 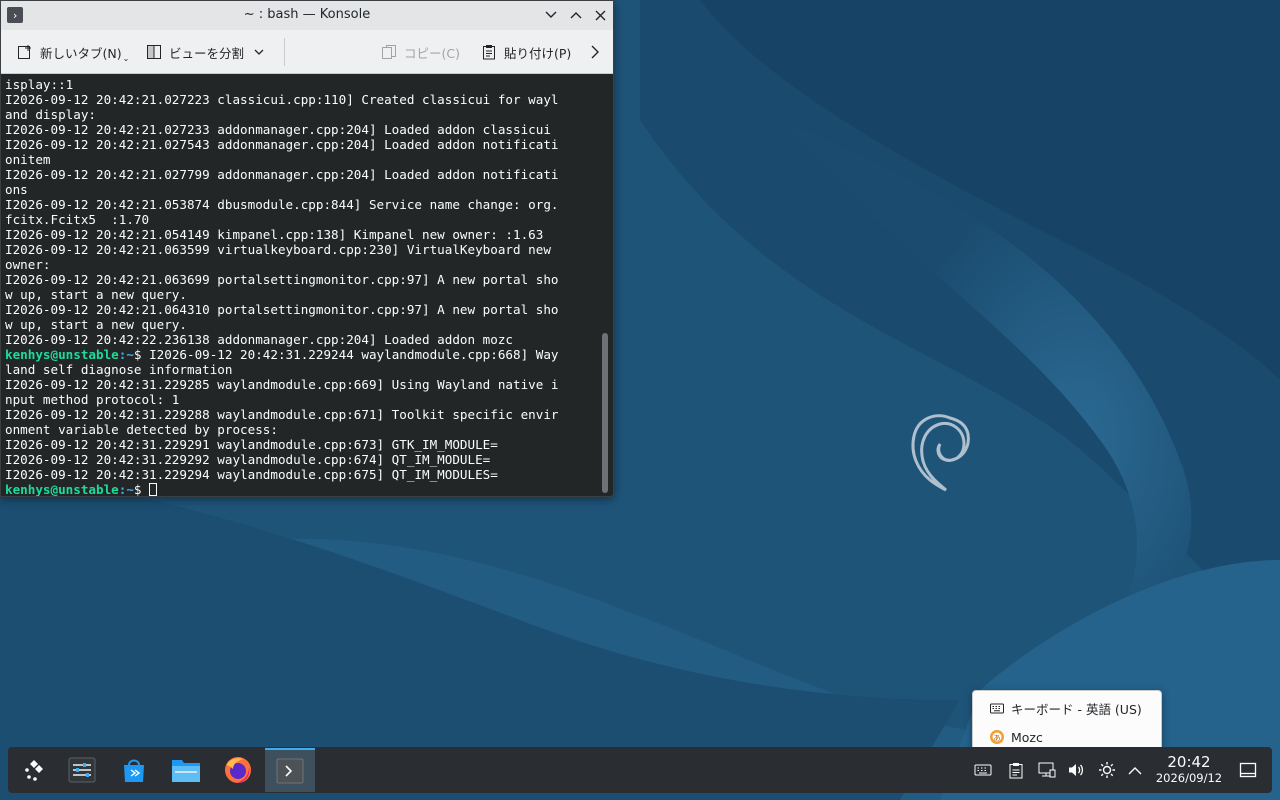 I want to click on chevron-right-icon, so click(x=595, y=52).